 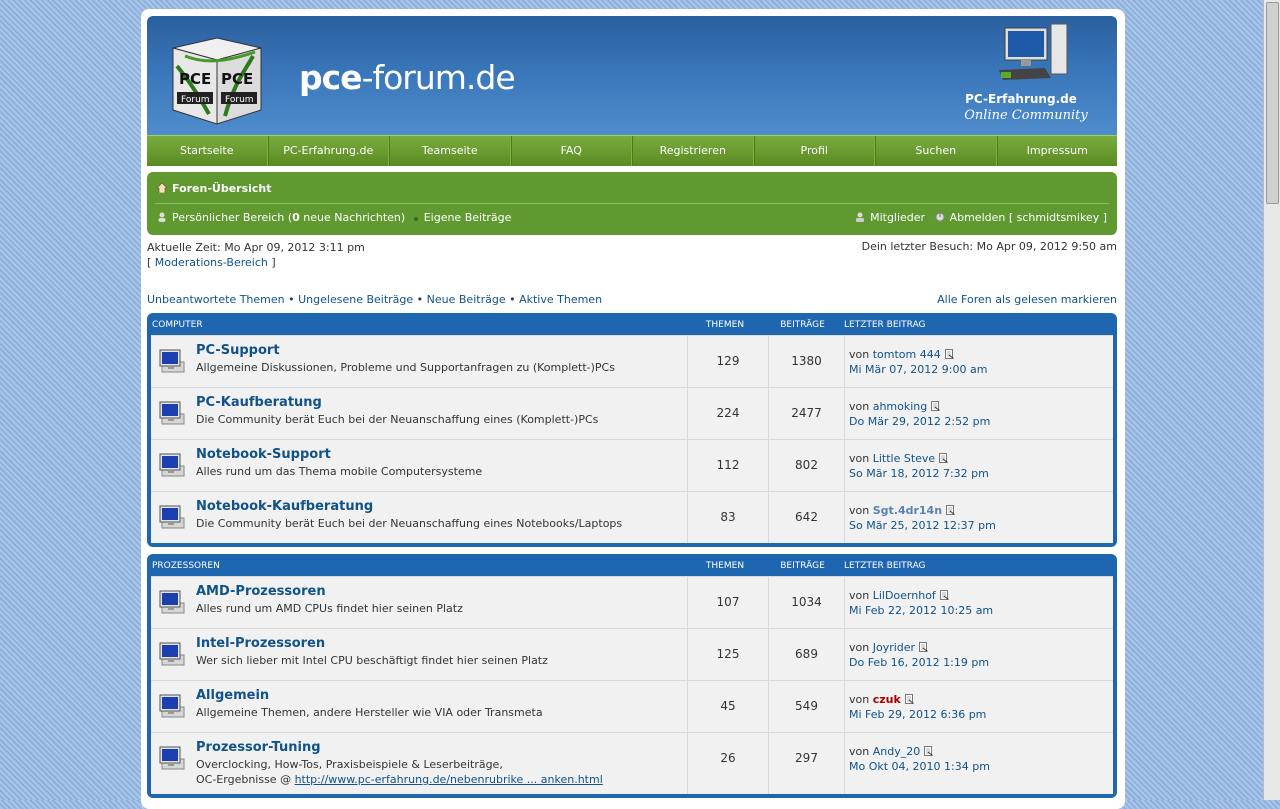 I want to click on new-messages-count: 0, so click(x=296, y=217).